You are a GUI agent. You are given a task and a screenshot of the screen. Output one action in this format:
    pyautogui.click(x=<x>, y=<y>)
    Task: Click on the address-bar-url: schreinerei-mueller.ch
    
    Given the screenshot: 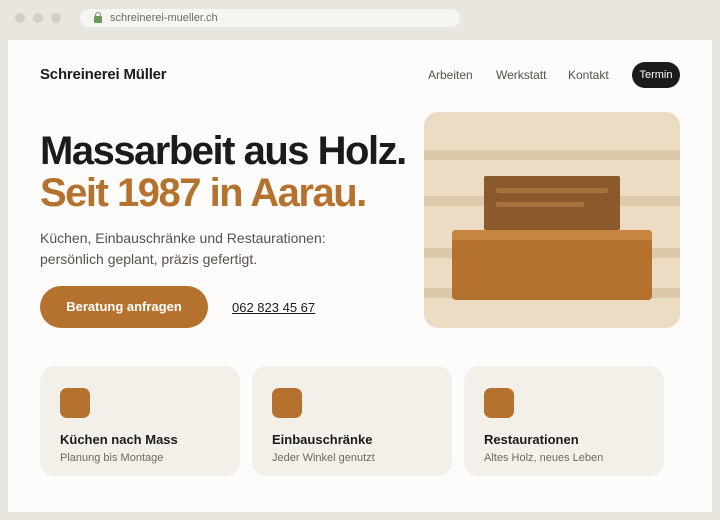 What is the action you would take?
    pyautogui.click(x=164, y=18)
    